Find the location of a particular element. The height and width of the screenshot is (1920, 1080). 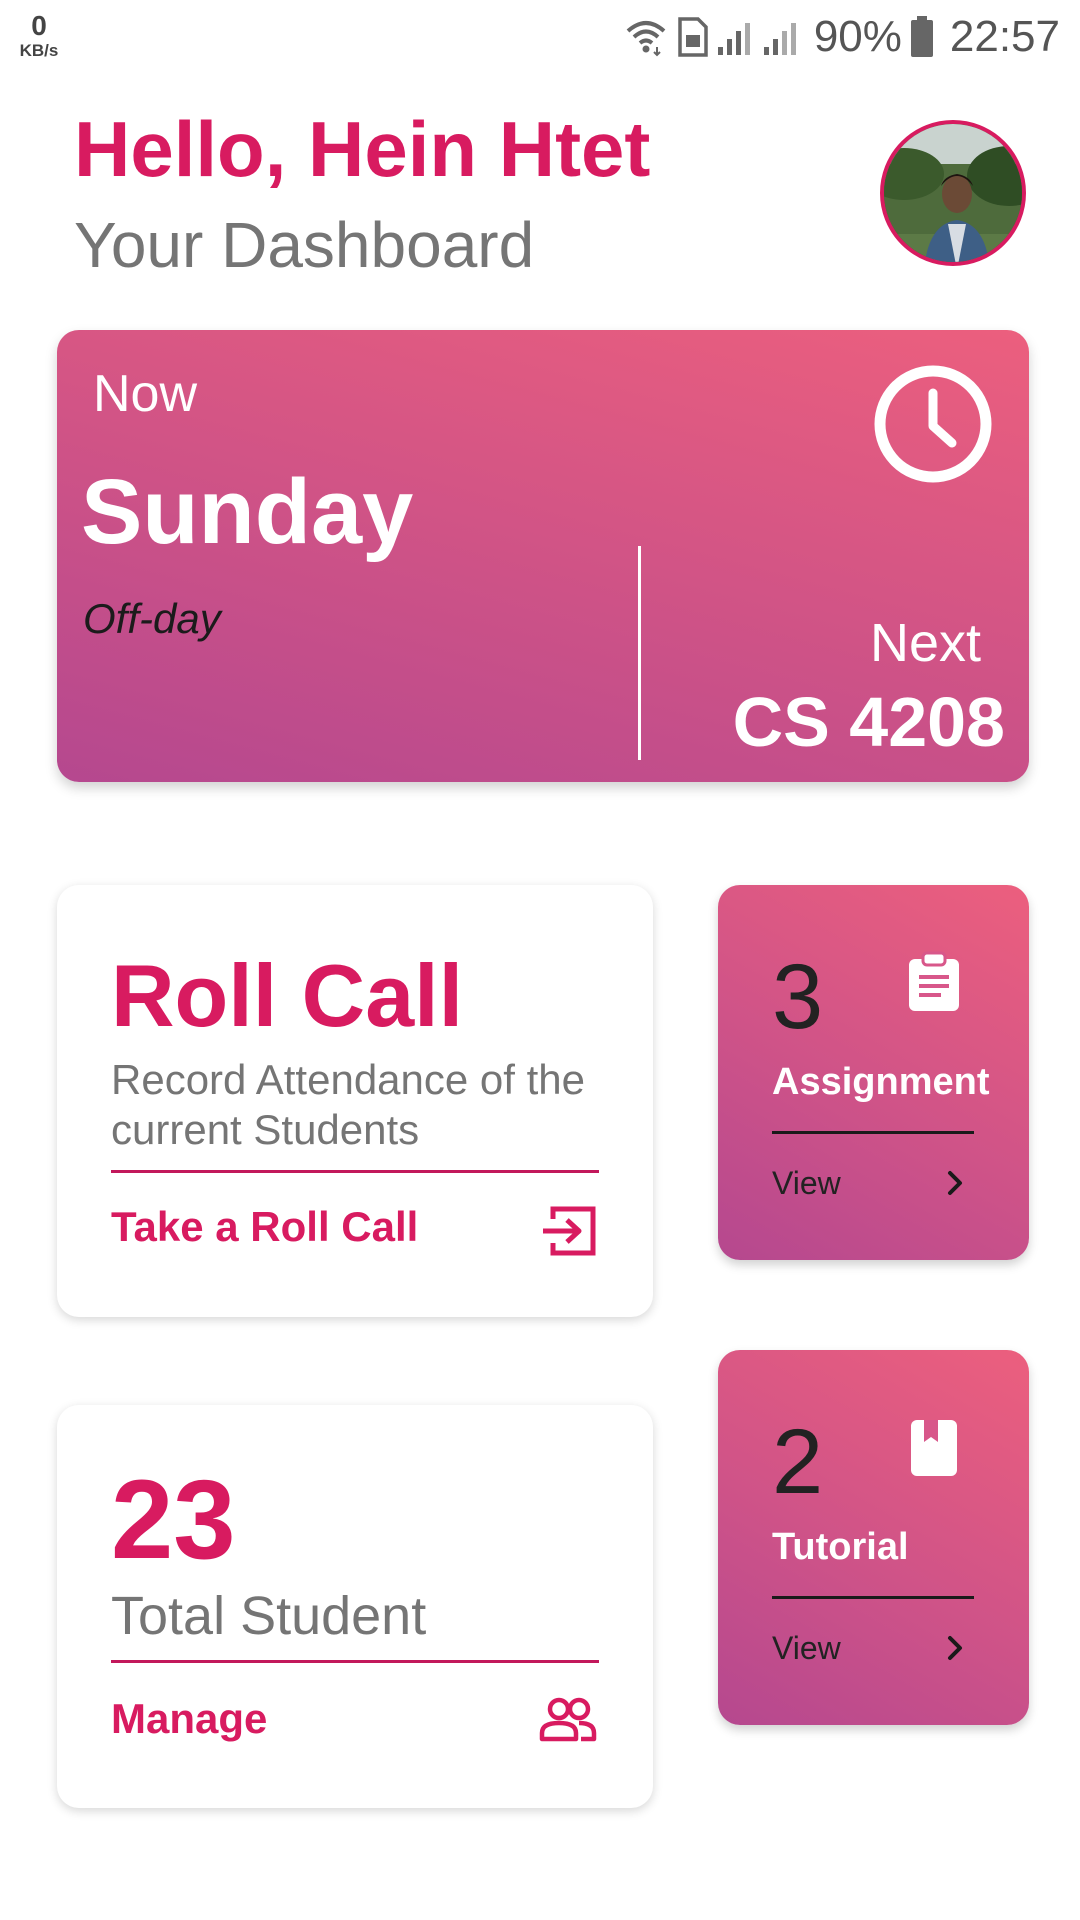

tutorial-count: 2 is located at coordinates (798, 1462).